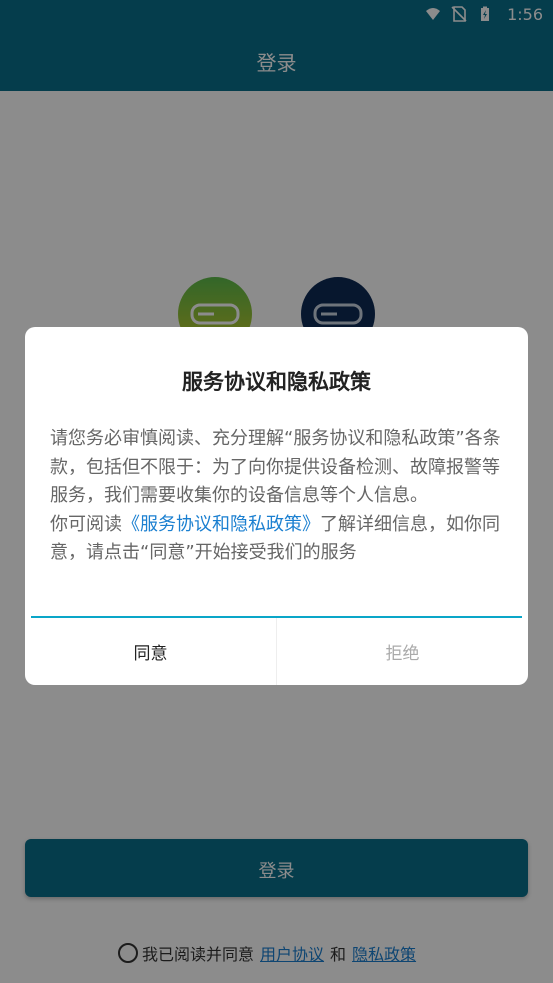 Image resolution: width=553 pixels, height=983 pixels. I want to click on agree-button: 同意, so click(150, 651).